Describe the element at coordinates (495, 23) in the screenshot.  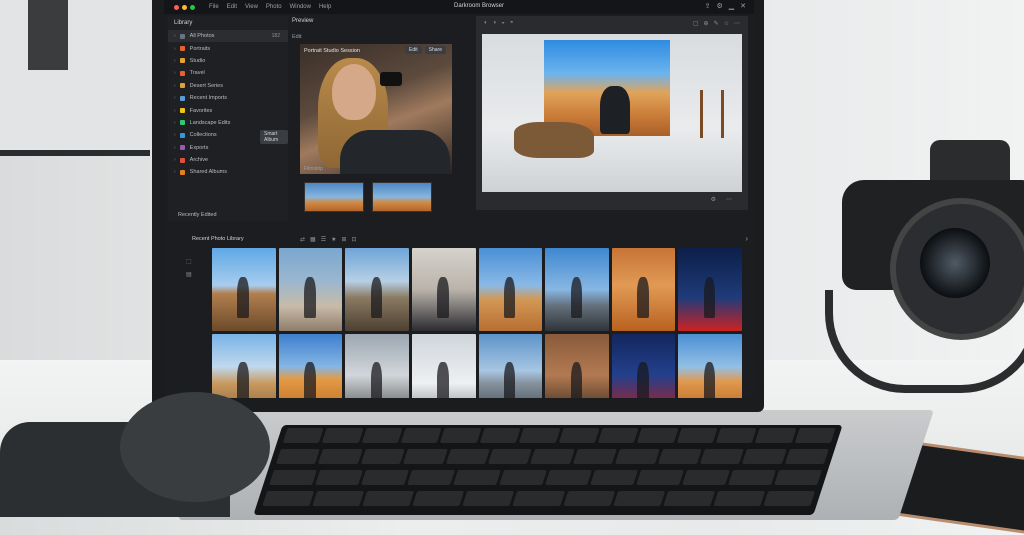
I see `tool-icon: ◑` at that location.